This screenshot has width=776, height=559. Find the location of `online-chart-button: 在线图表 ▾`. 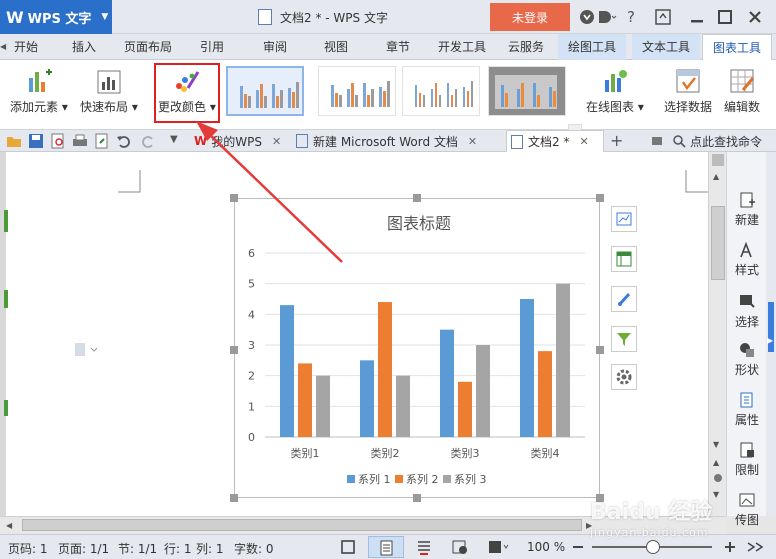

online-chart-button: 在线图表 ▾ is located at coordinates (615, 89).